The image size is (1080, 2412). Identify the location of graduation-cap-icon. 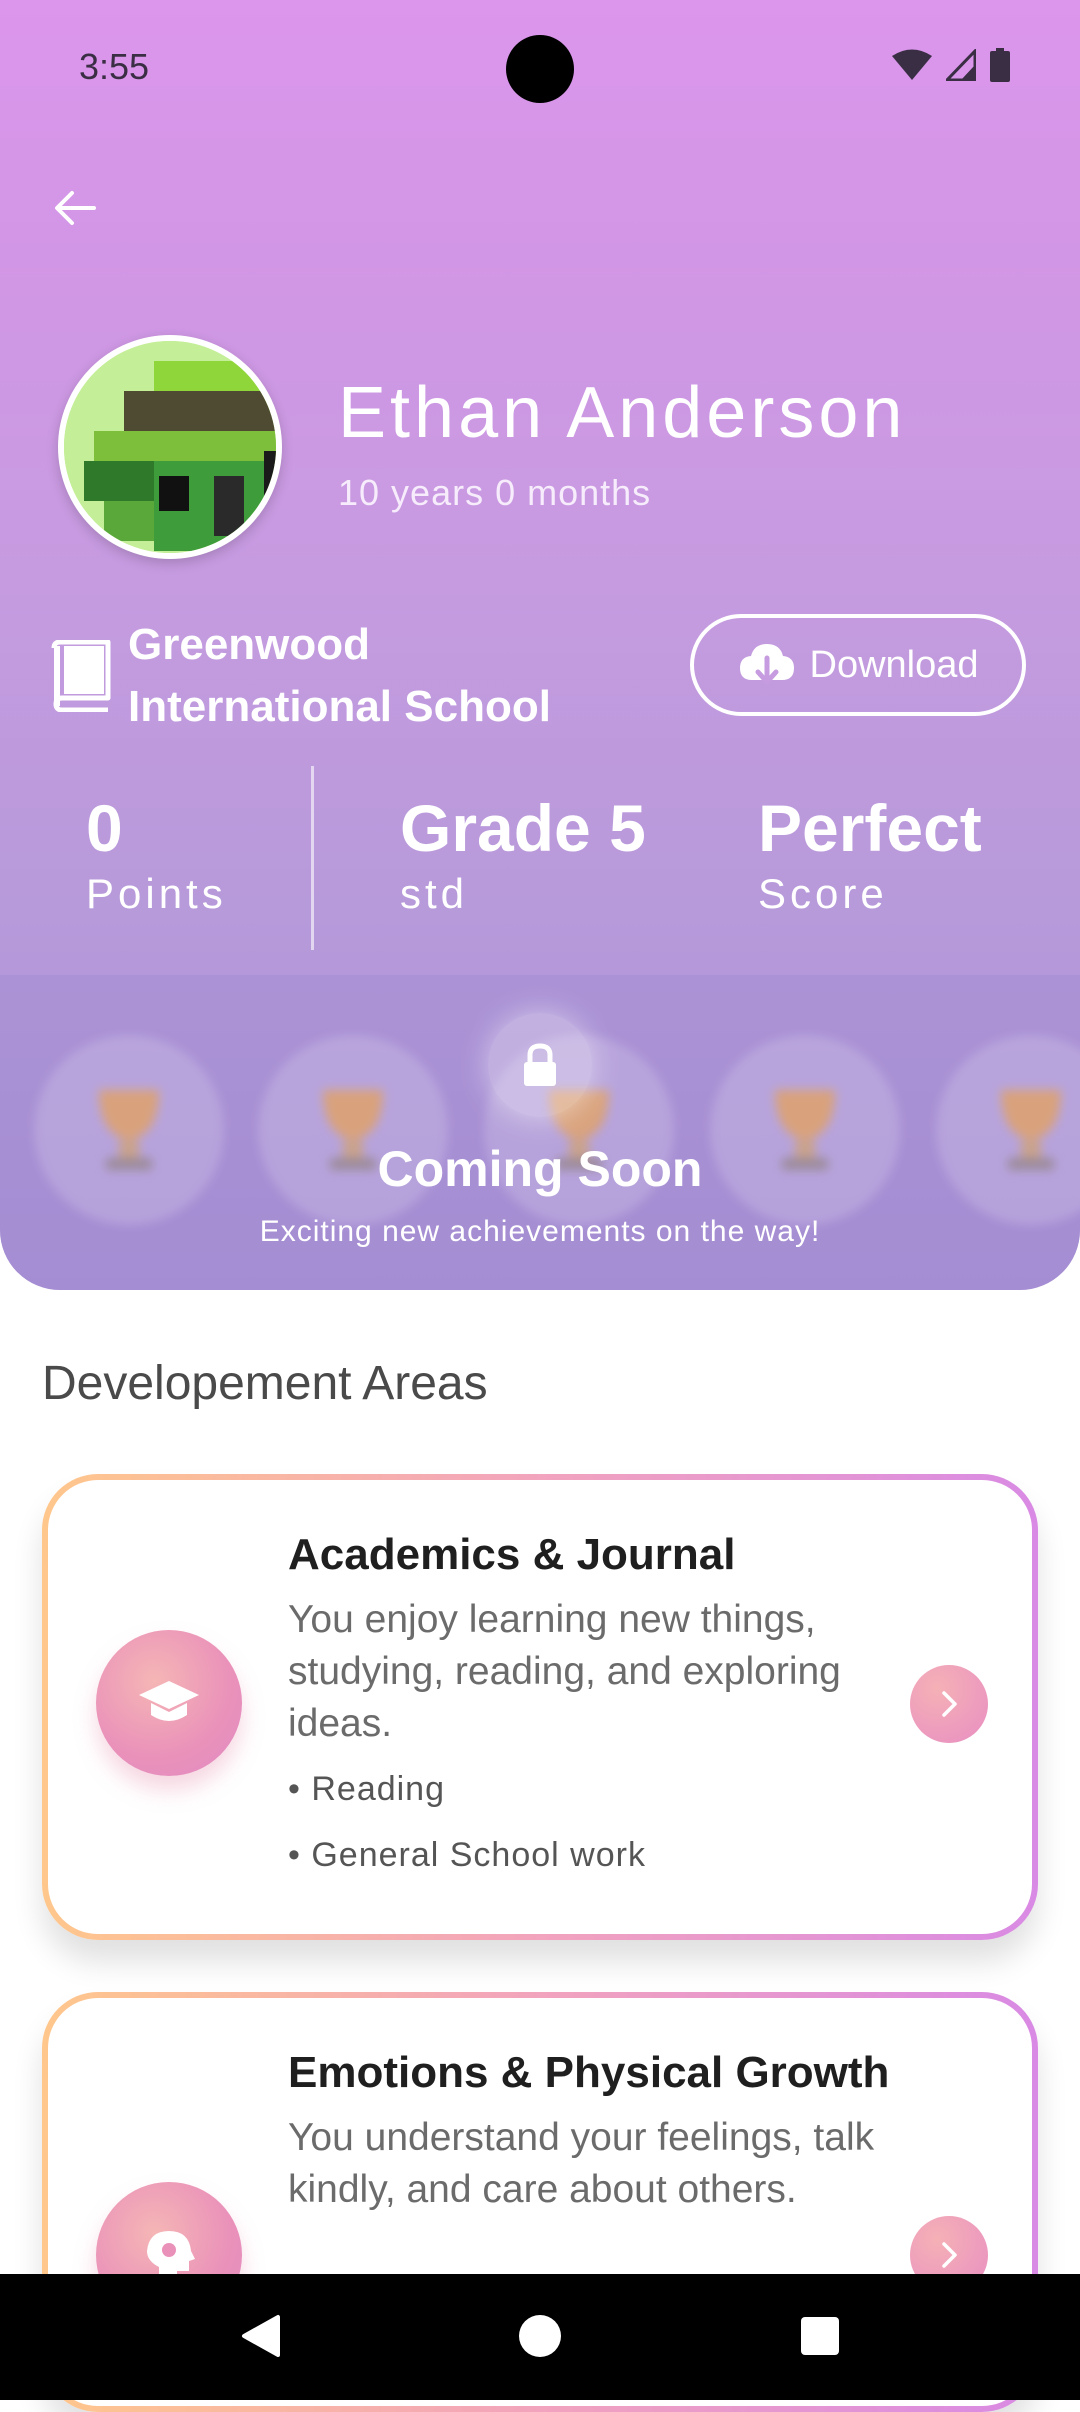
(169, 1703).